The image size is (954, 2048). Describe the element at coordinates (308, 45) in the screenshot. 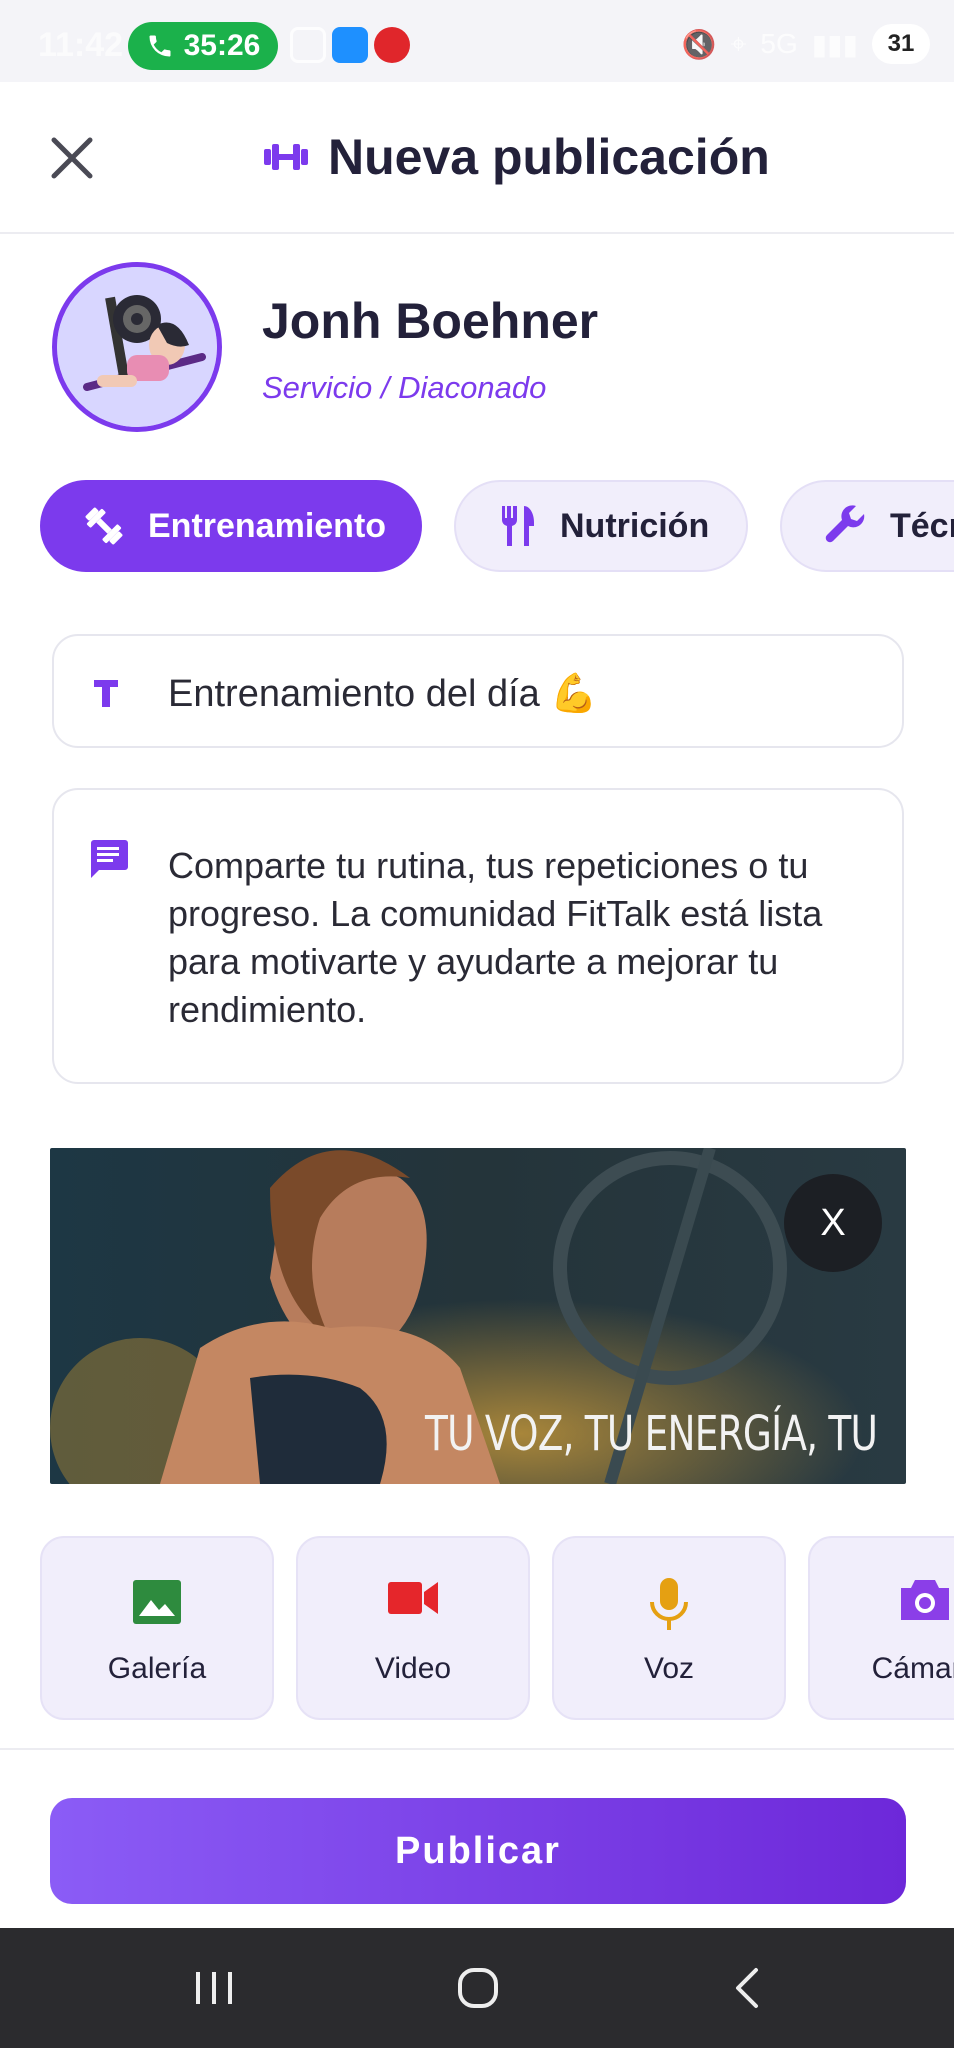

I see `calendar-icon` at that location.